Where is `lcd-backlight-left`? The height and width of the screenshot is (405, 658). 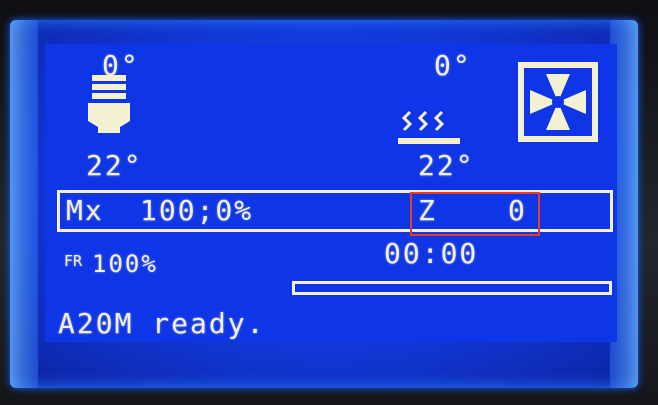
lcd-backlight-left is located at coordinates (24, 204).